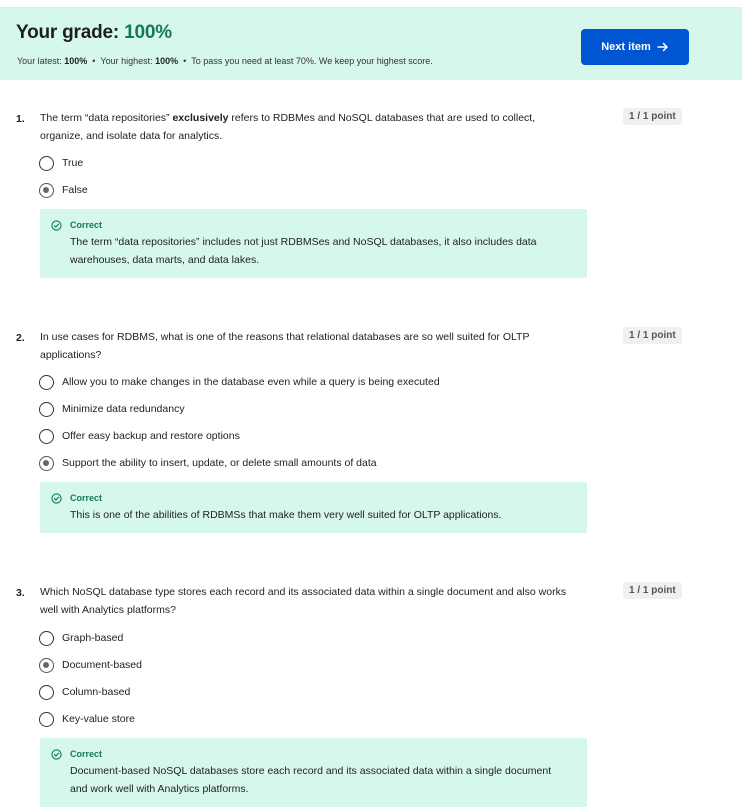  What do you see at coordinates (70, 32) in the screenshot?
I see `grade-label: Your grade:` at bounding box center [70, 32].